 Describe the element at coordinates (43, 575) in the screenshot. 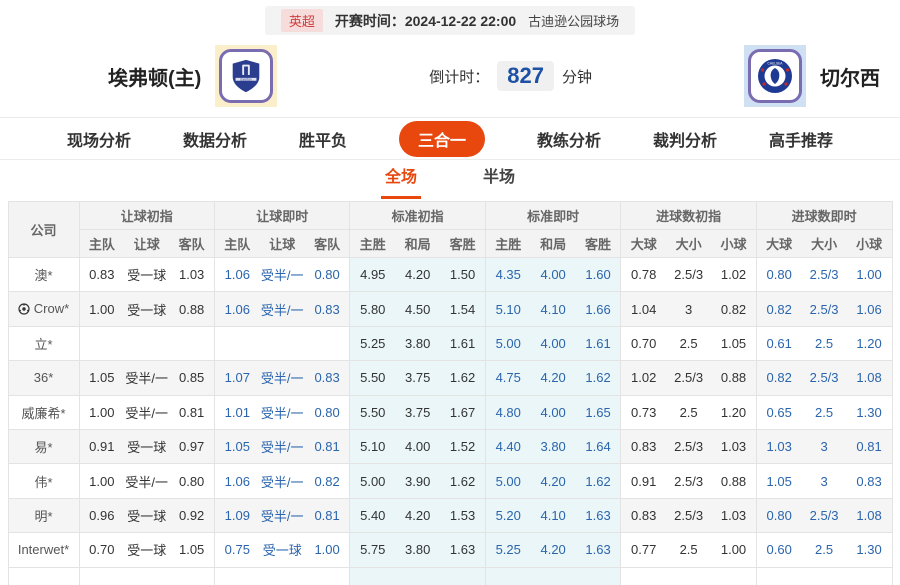

I see `company-cell` at that location.